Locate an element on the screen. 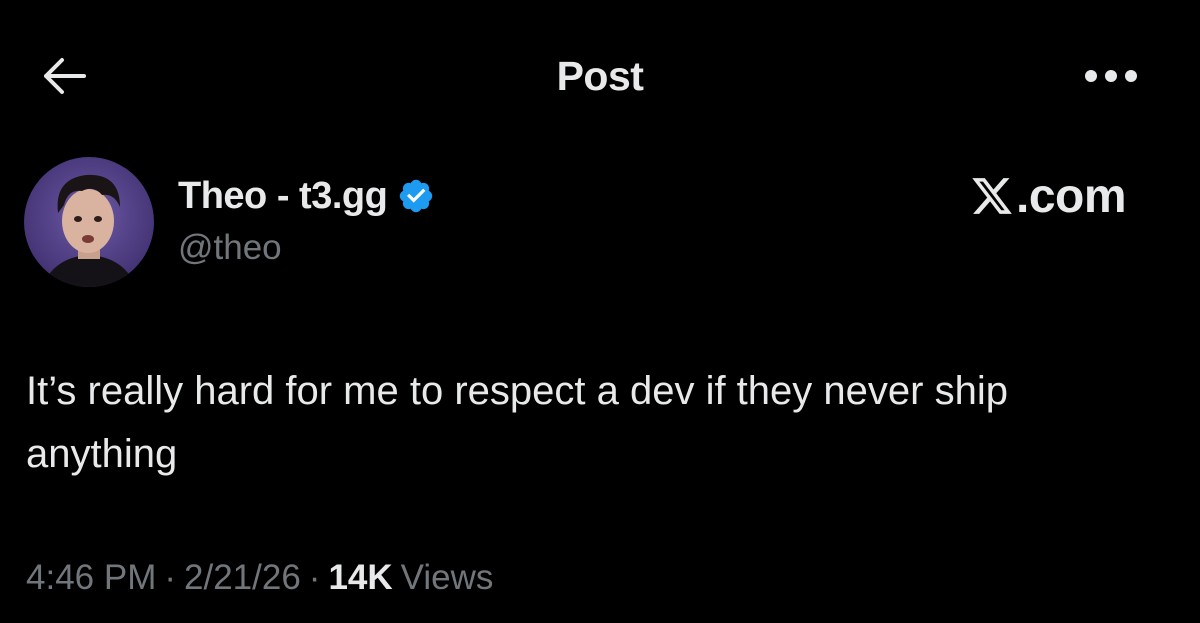 Image resolution: width=1200 pixels, height=623 pixels. views-label: Views is located at coordinates (447, 577).